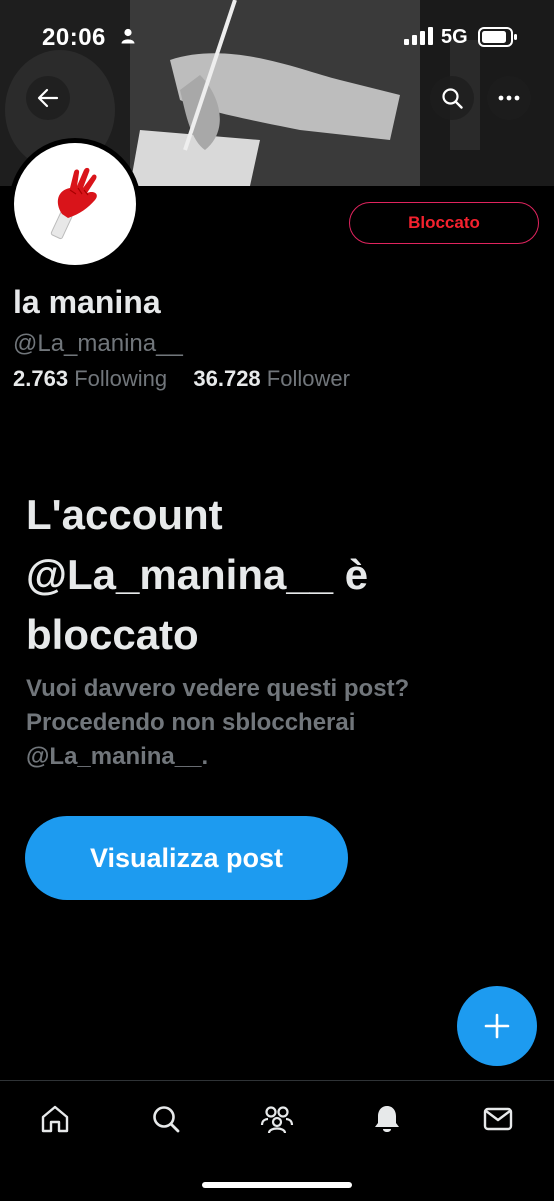 This screenshot has height=1201, width=554. I want to click on more-icon, so click(509, 98).